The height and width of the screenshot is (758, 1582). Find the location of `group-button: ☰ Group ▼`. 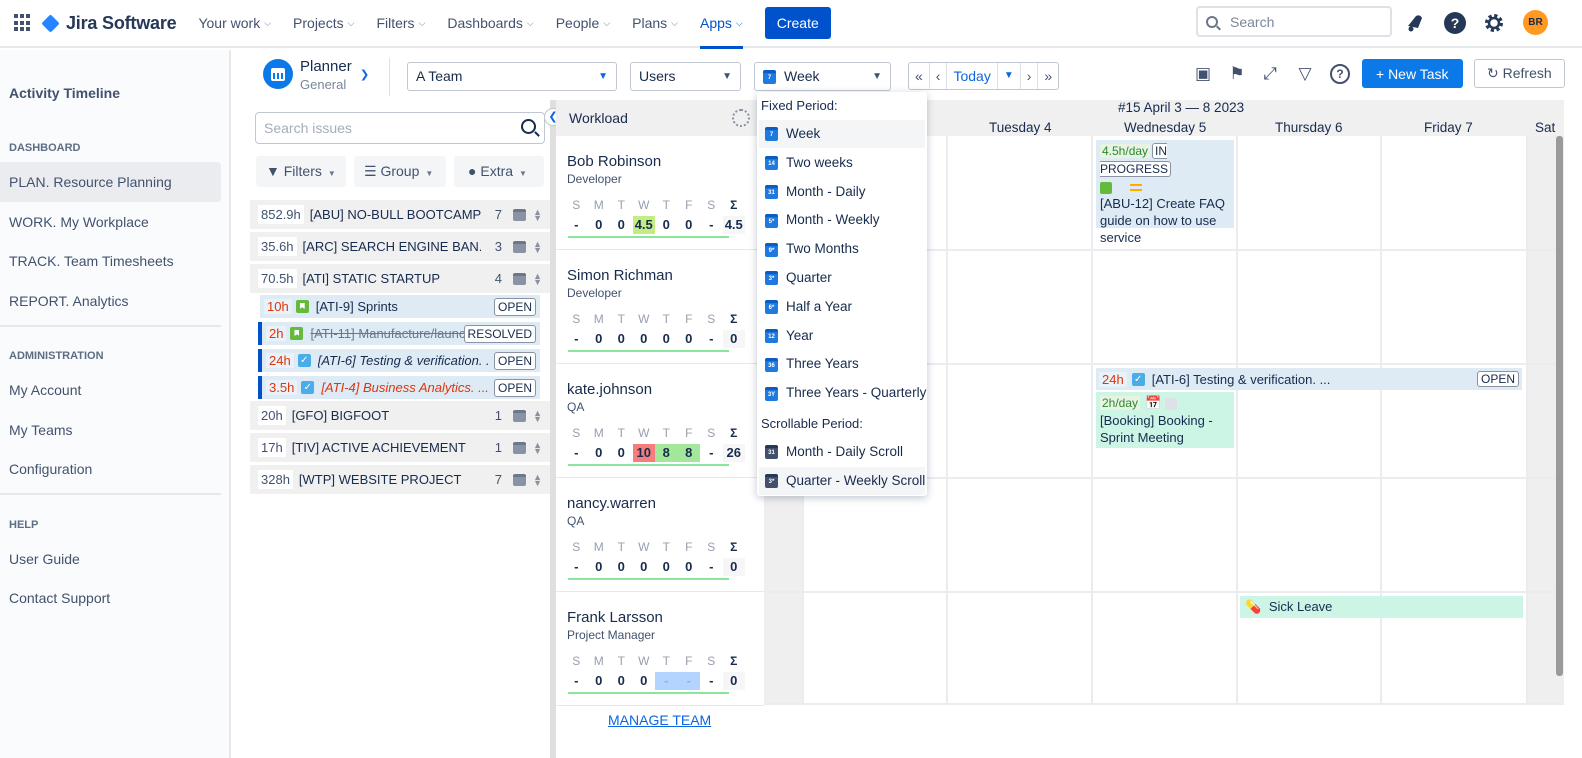

group-button: ☰ Group ▼ is located at coordinates (400, 171).